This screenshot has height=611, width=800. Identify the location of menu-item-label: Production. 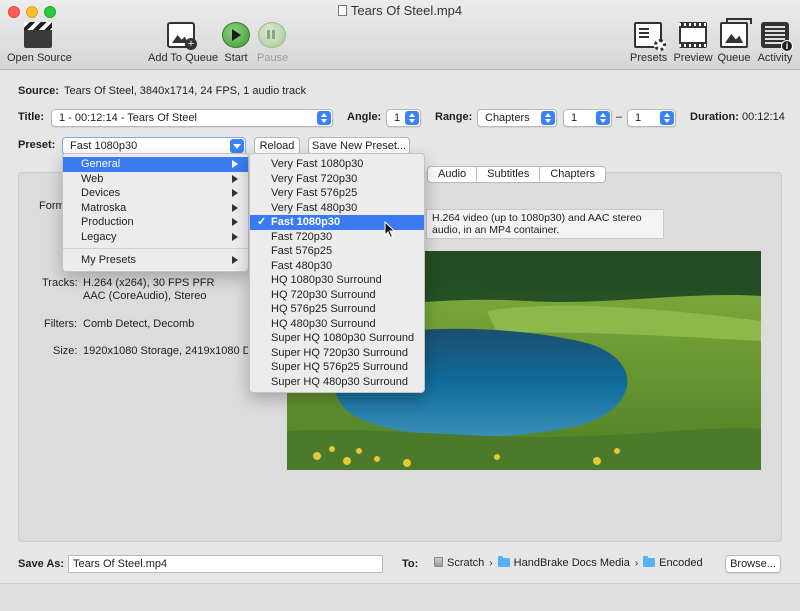
(107, 222).